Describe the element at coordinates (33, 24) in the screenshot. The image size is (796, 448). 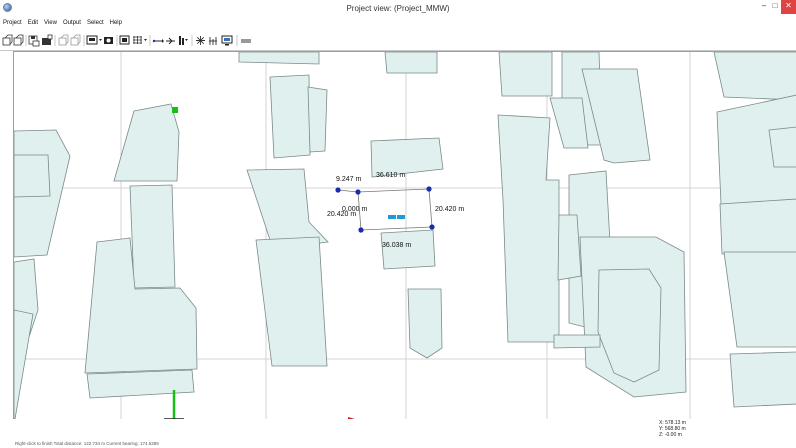
I see `menu-edit: Edit` at that location.